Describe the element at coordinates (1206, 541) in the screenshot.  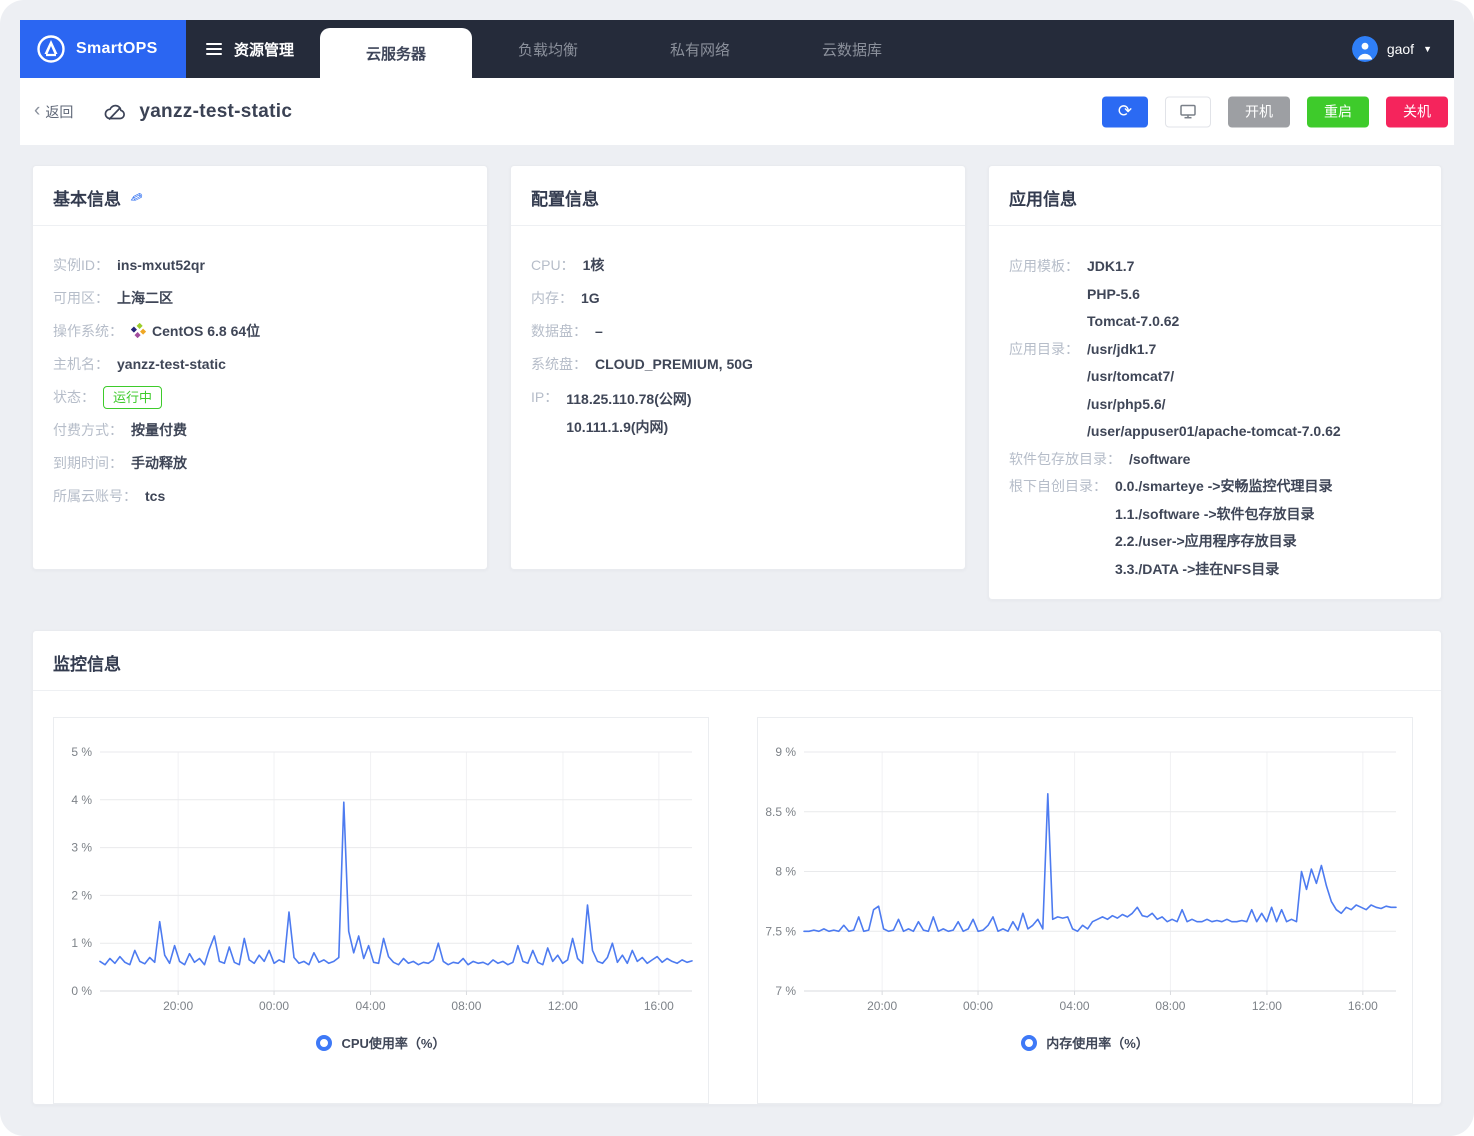
I see `field-value-line: 2.2./user->应用程序存放目录` at that location.